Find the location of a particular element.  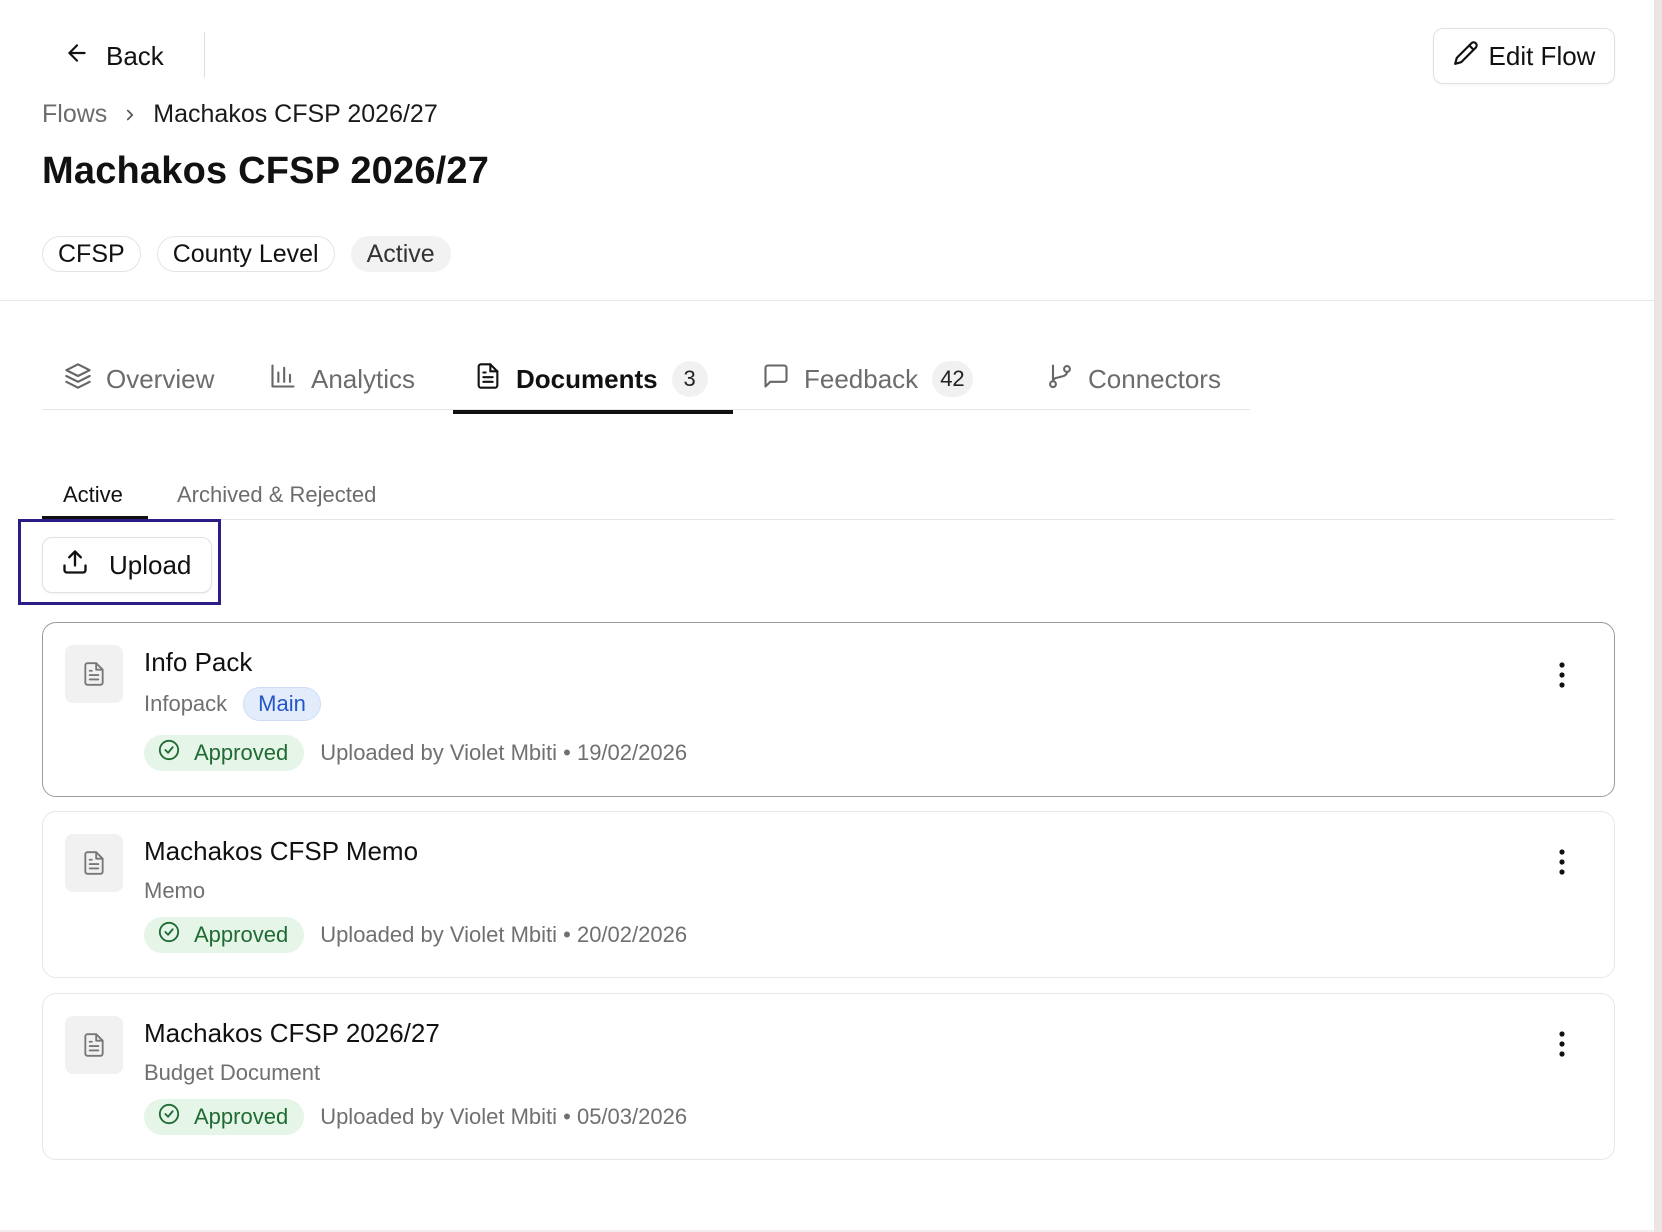

layers-icon is located at coordinates (78, 379).